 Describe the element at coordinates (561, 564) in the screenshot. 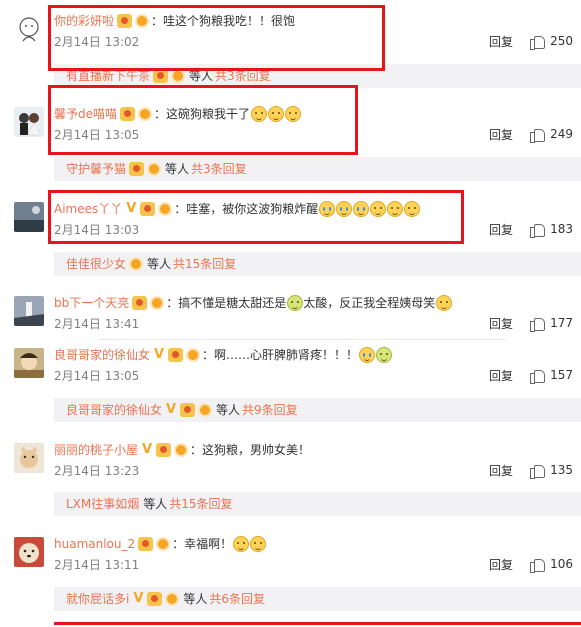

I see `like-count: 106` at that location.